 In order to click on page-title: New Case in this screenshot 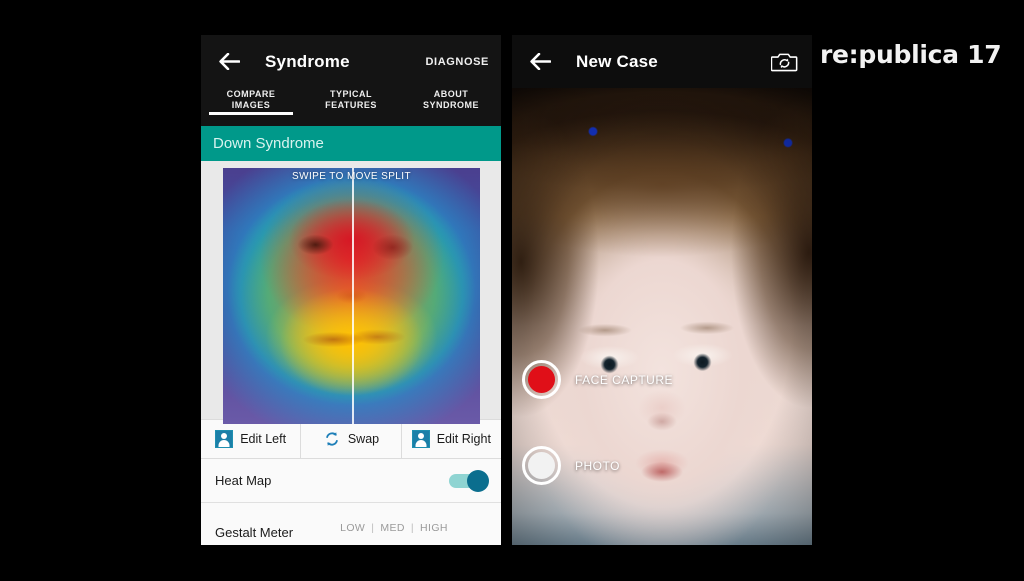, I will do `click(617, 61)`.